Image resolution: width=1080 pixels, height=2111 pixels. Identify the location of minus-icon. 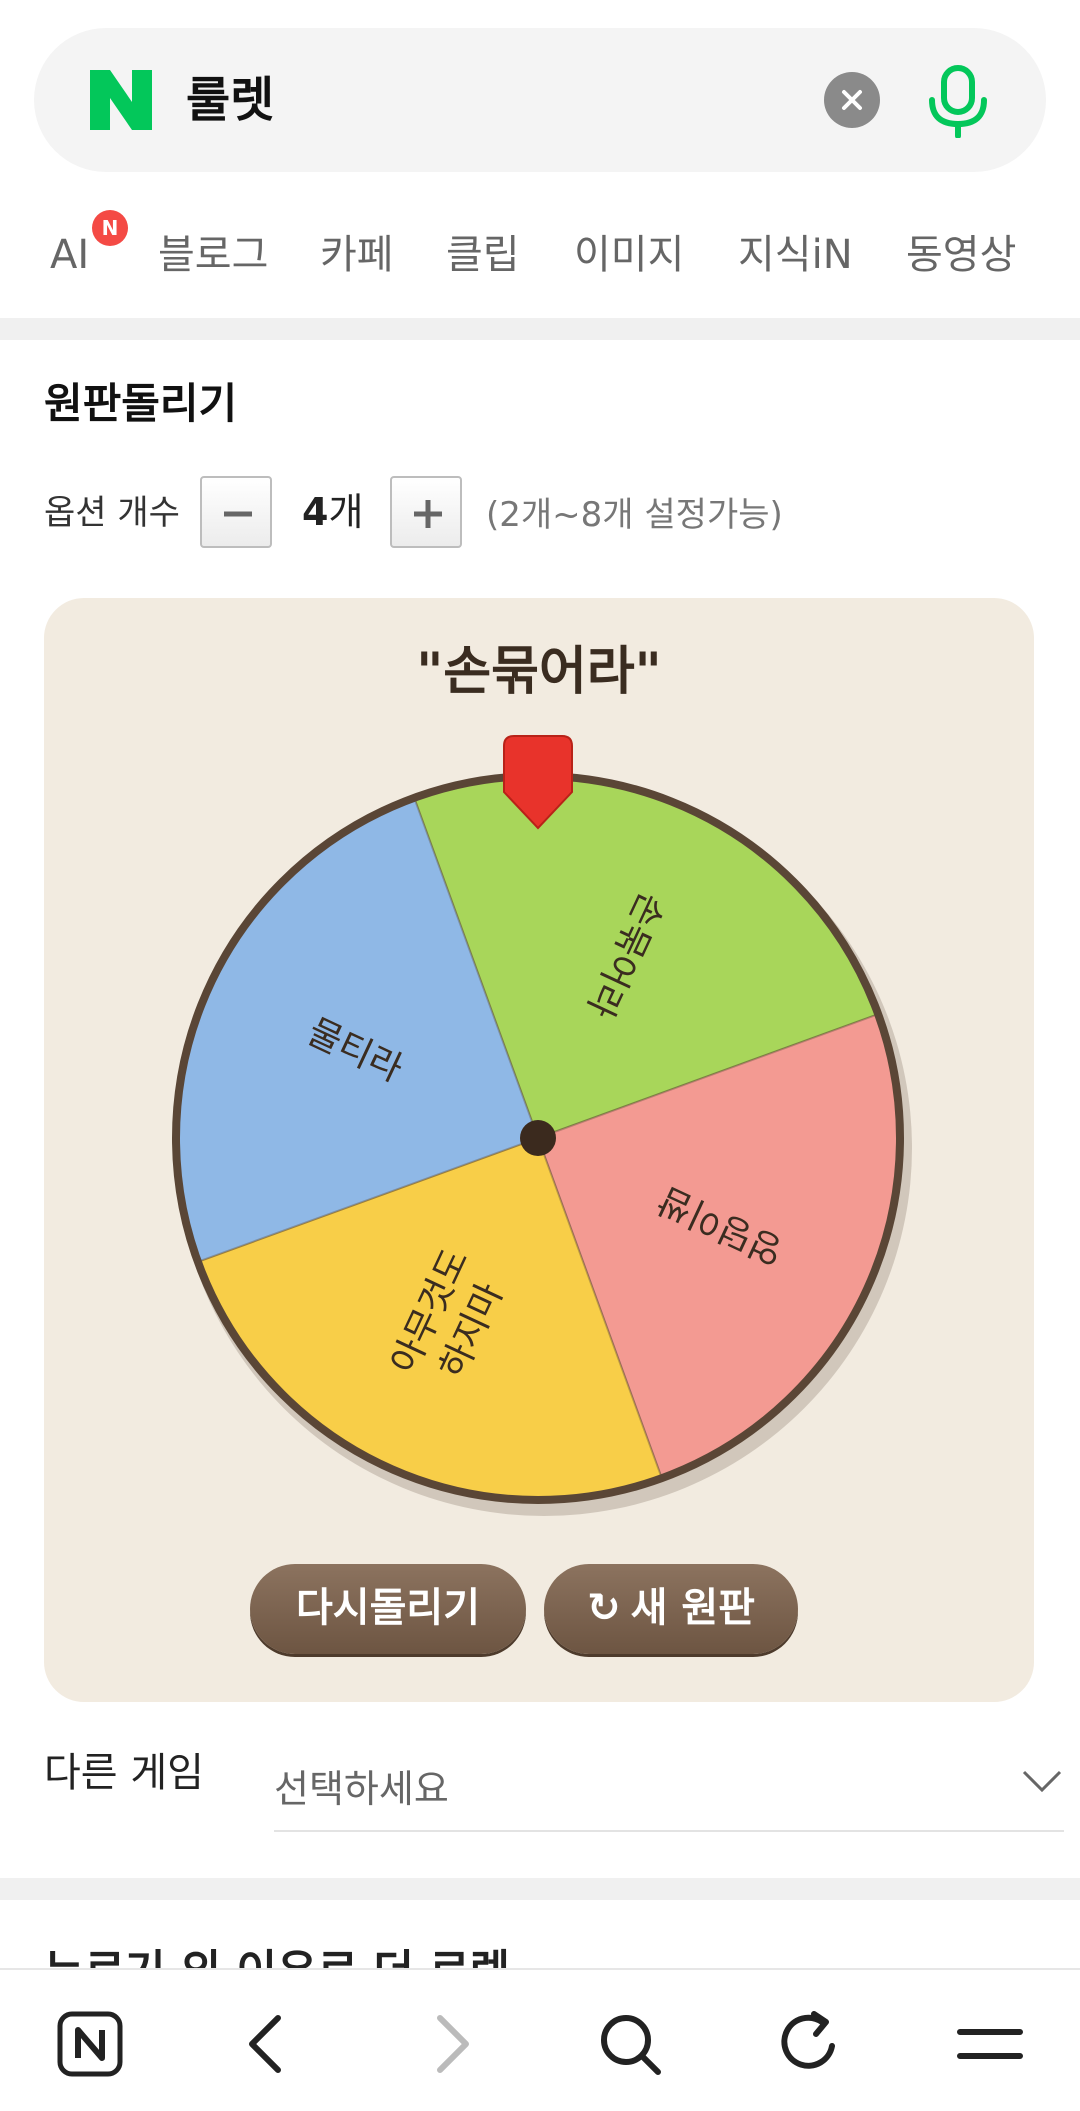
(238, 514).